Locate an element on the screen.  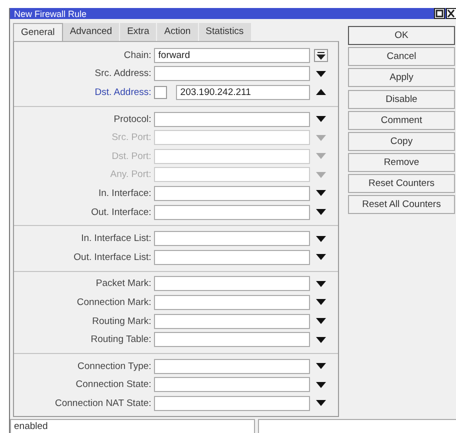
button: Cancel is located at coordinates (401, 56).